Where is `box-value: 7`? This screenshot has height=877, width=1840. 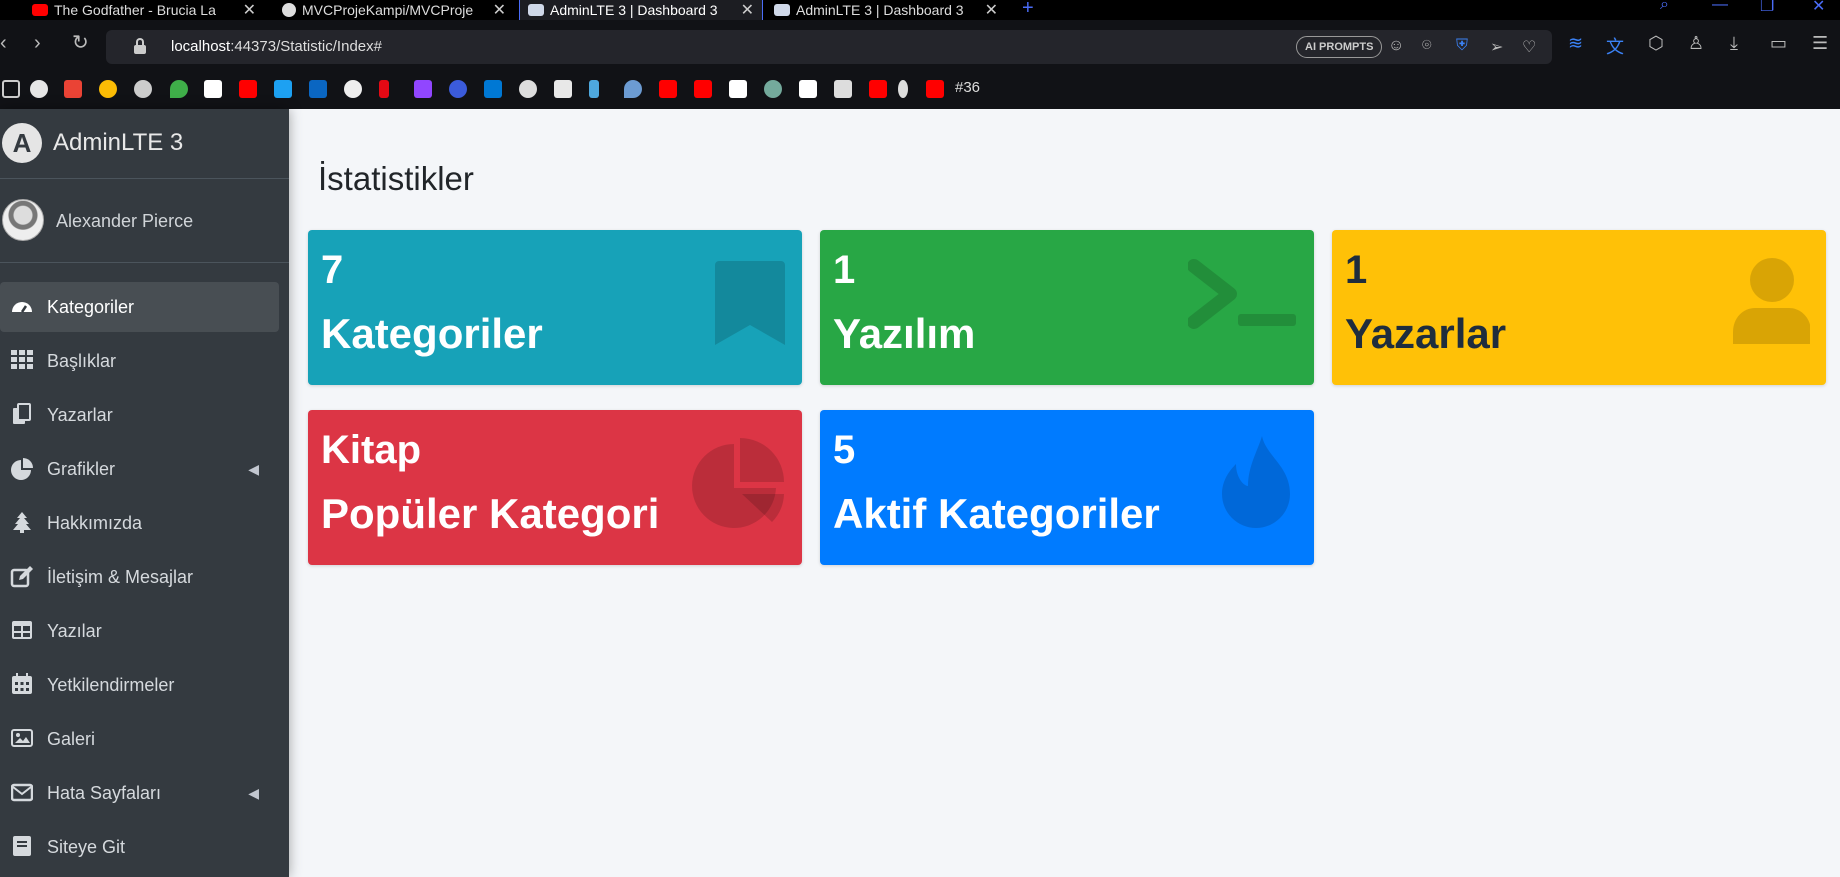 box-value: 7 is located at coordinates (332, 270).